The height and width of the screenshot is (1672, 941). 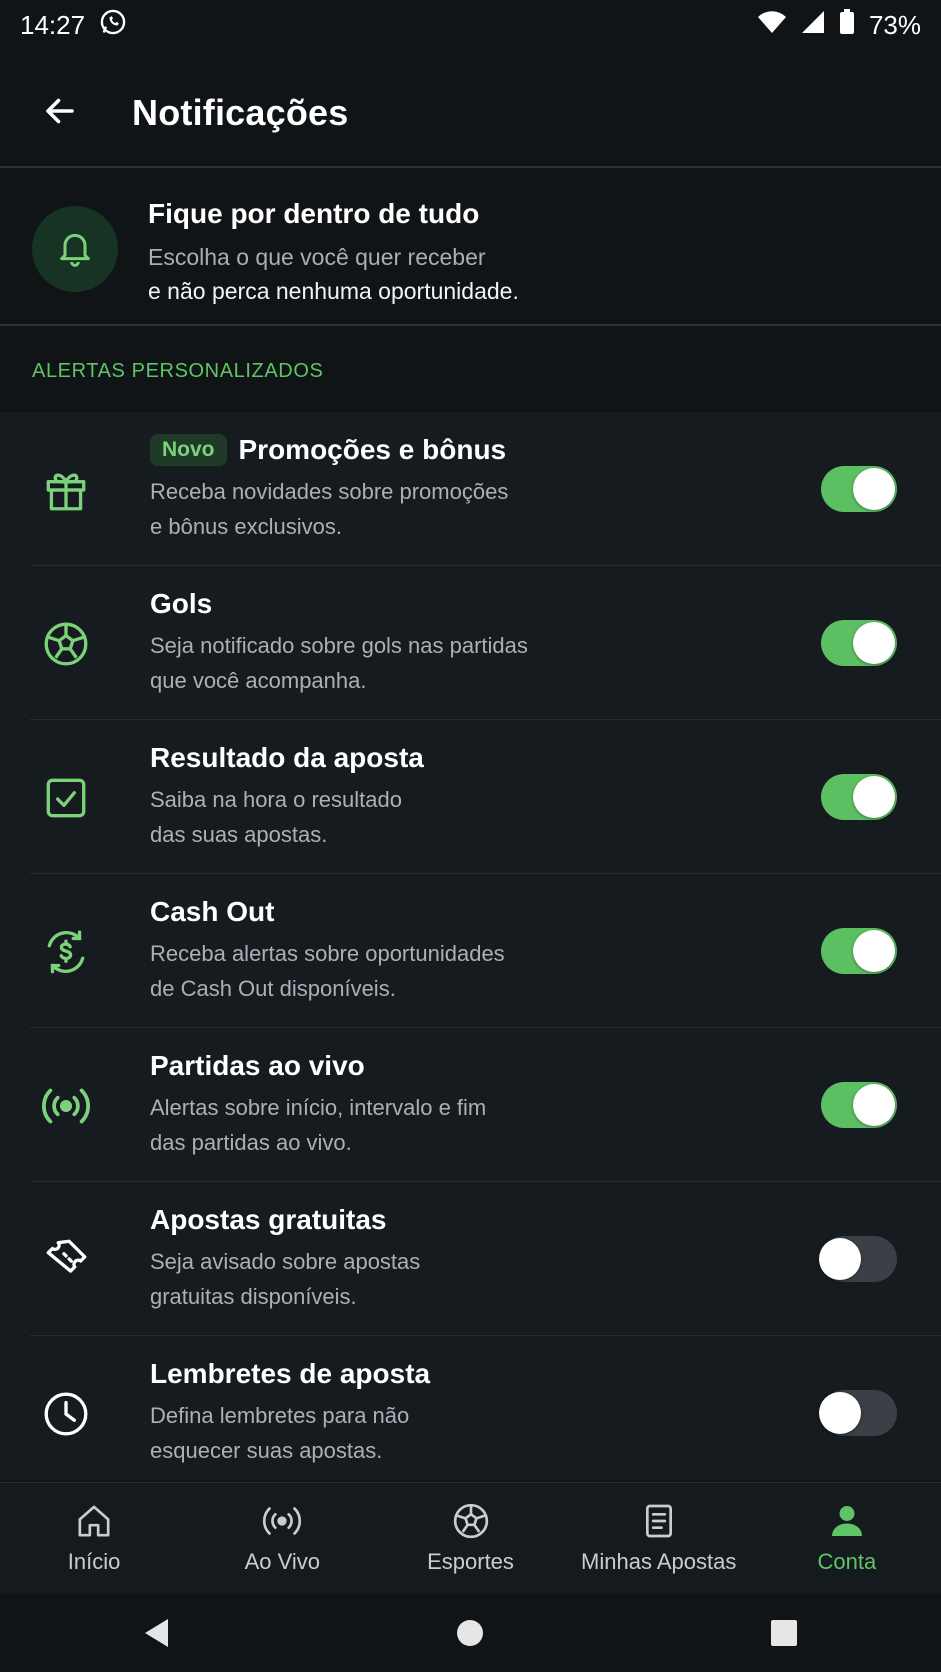 I want to click on system-back-button, so click(x=157, y=1633).